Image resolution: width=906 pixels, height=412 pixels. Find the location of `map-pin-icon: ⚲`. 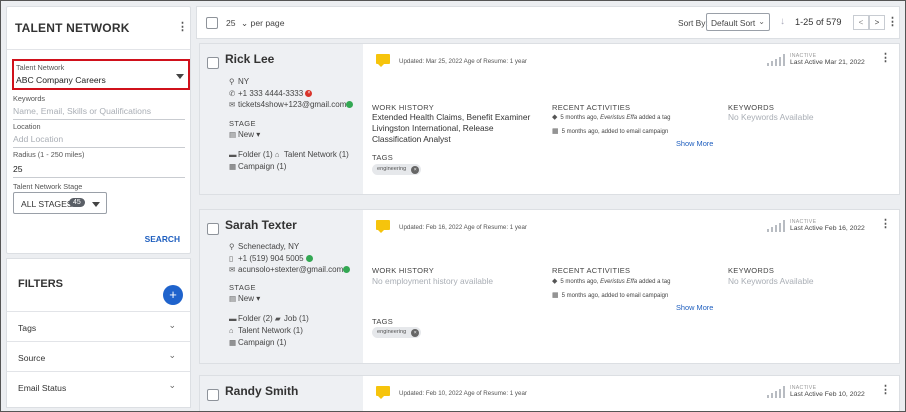

map-pin-icon: ⚲ is located at coordinates (232, 246).